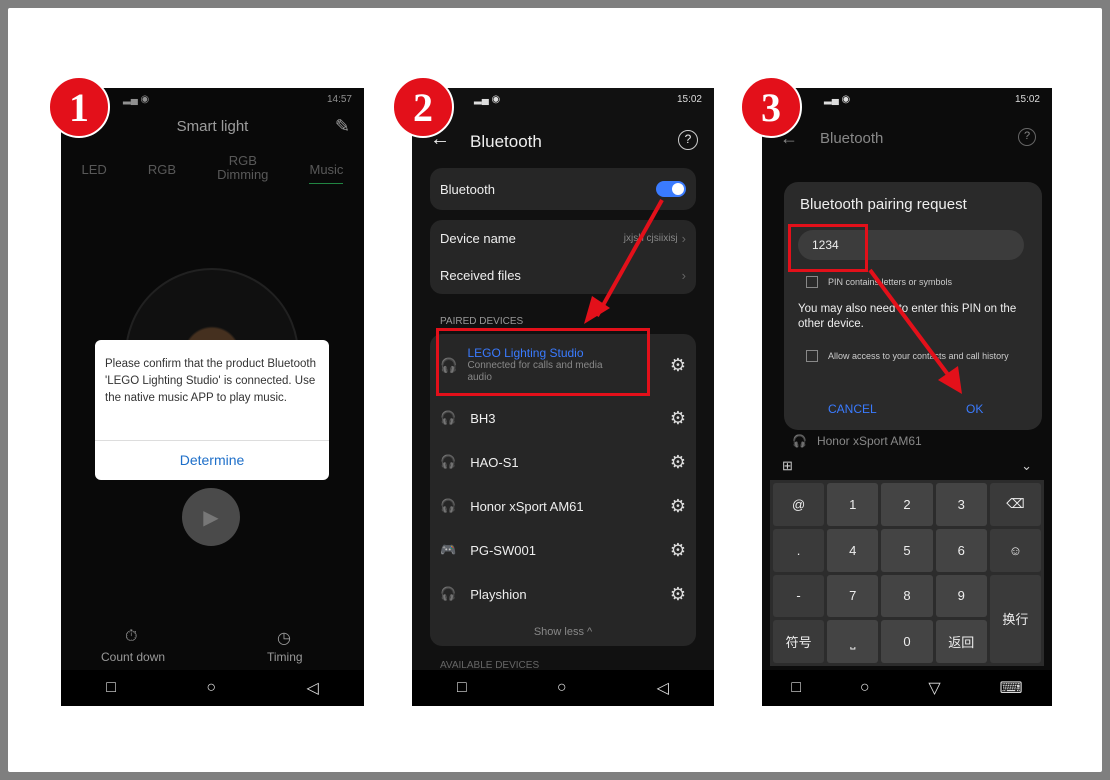 The width and height of the screenshot is (1110, 780). Describe the element at coordinates (131, 637) in the screenshot. I see `countdown-icon: ⏱` at that location.